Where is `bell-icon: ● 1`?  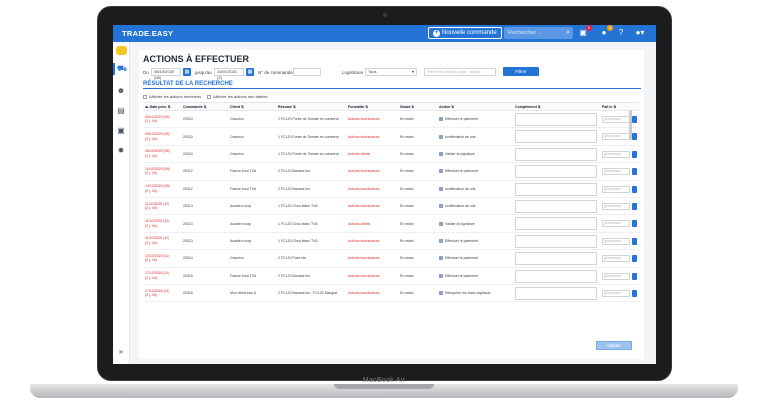
bell-icon: ● 1 is located at coordinates (606, 31).